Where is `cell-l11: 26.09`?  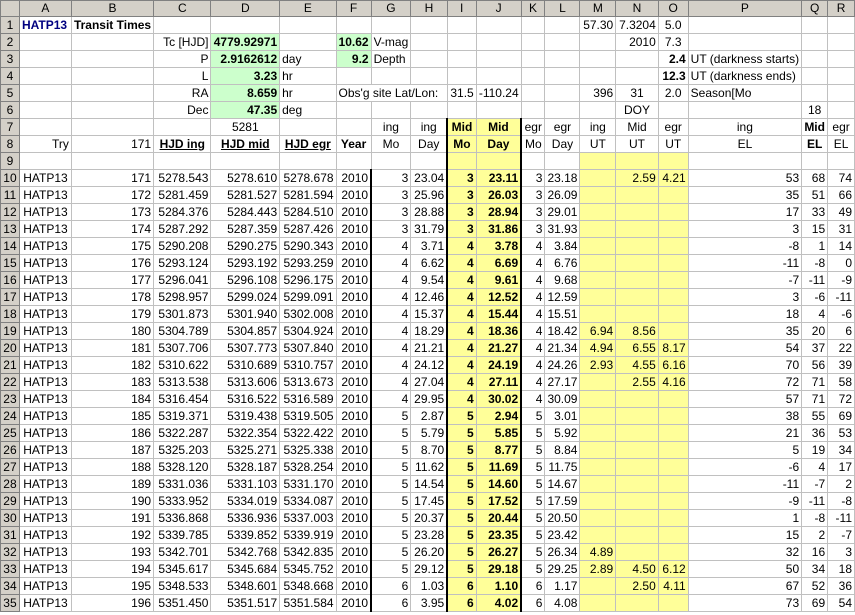
cell-l11: 26.09 is located at coordinates (562, 195).